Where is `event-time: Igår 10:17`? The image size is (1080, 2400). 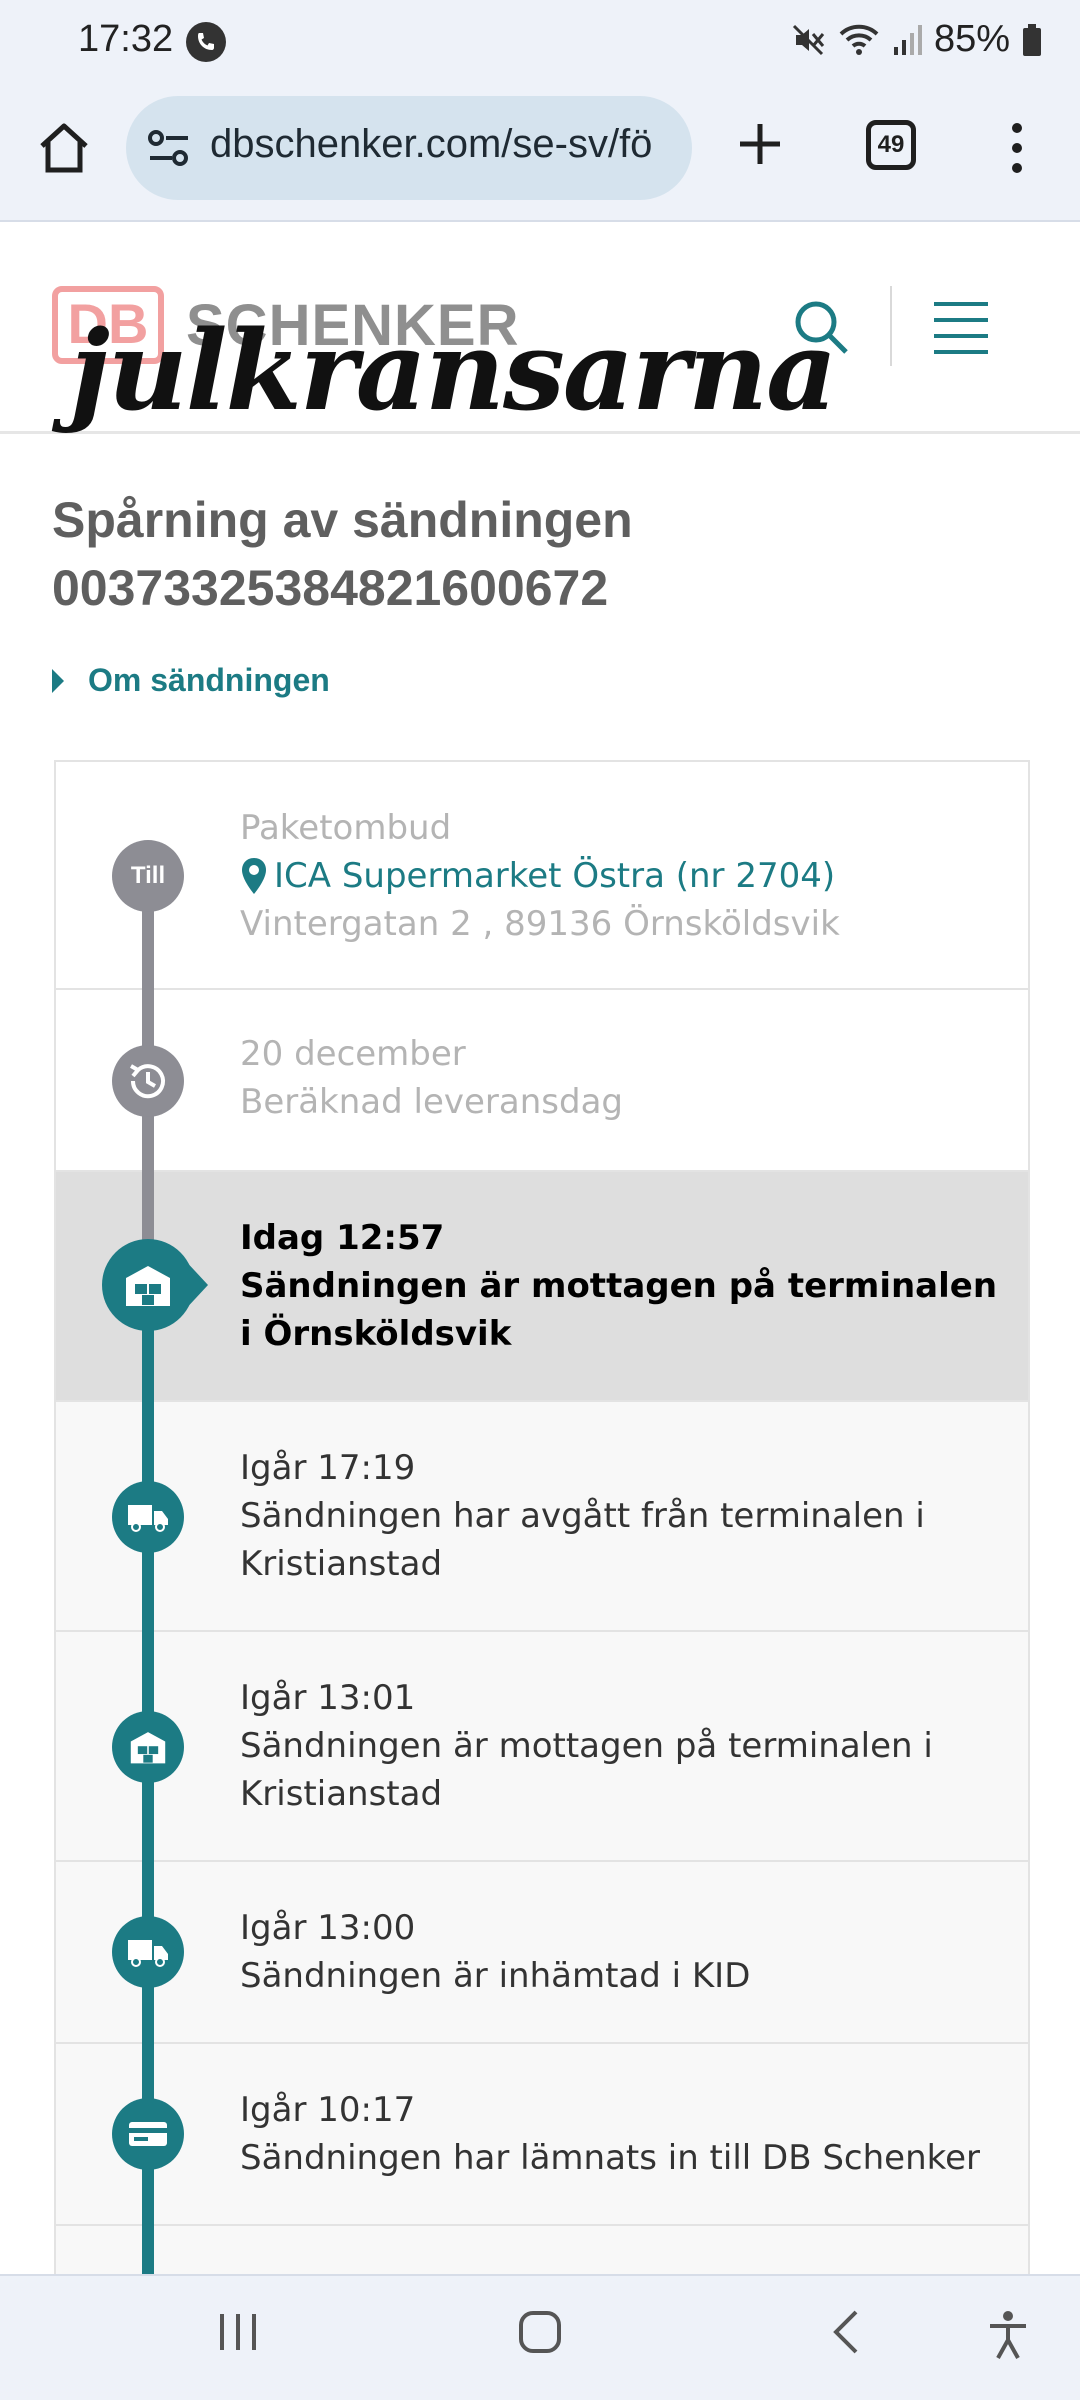
event-time: Igår 10:17 is located at coordinates (328, 2110).